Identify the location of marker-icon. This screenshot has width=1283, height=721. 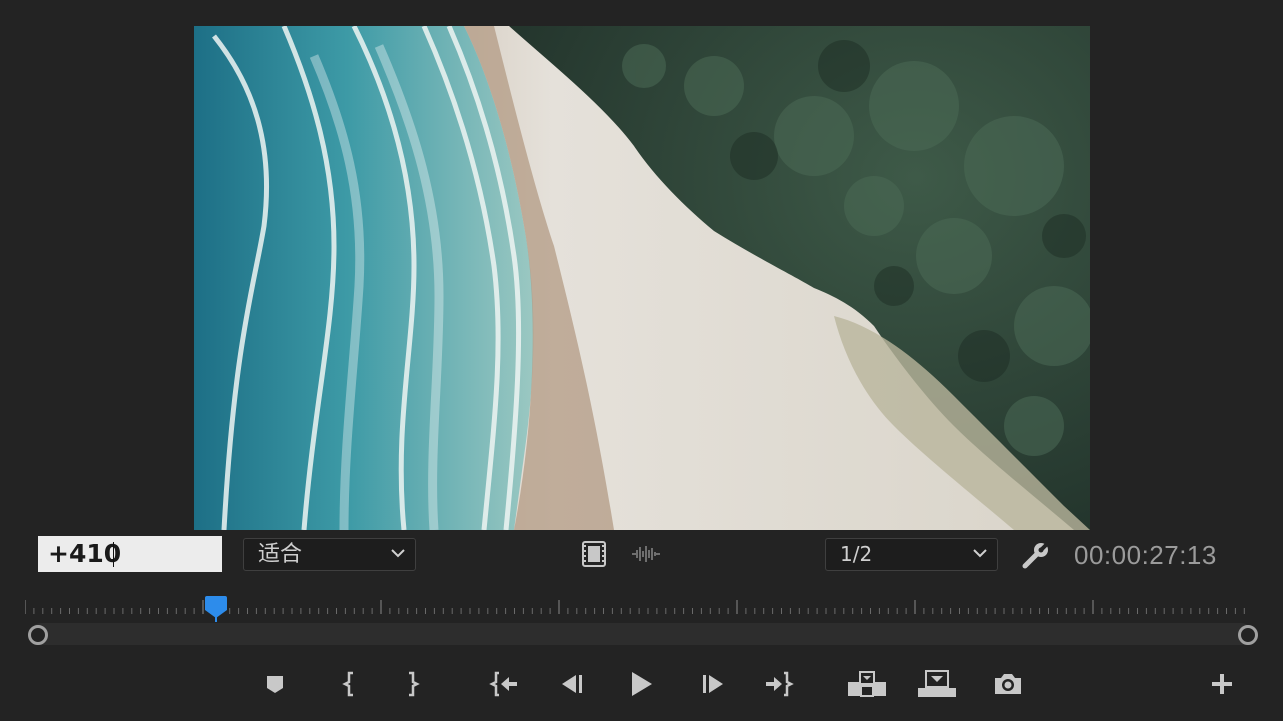
(275, 684).